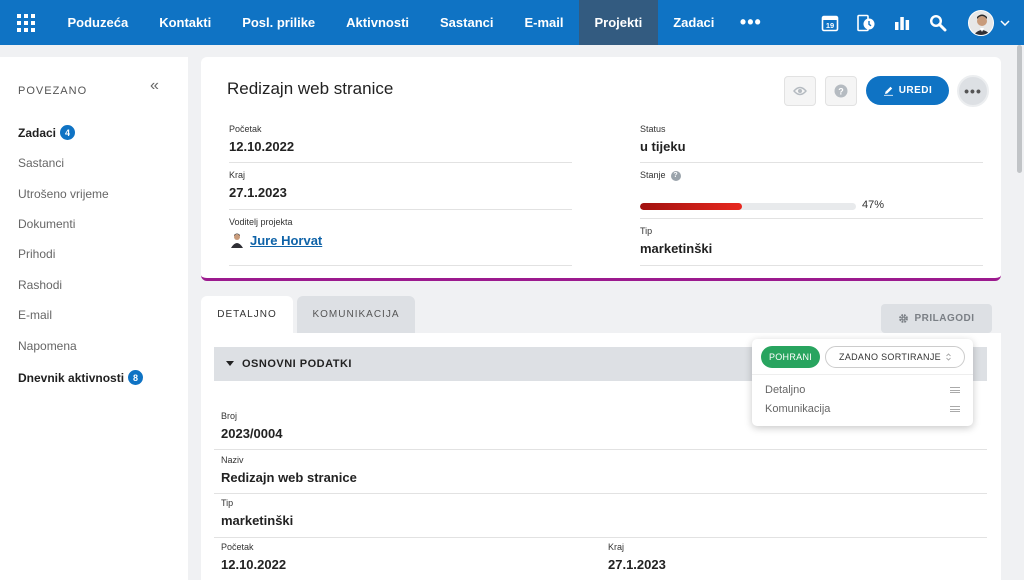 The height and width of the screenshot is (580, 1024). What do you see at coordinates (790, 357) in the screenshot?
I see `save-button: POHRANI` at bounding box center [790, 357].